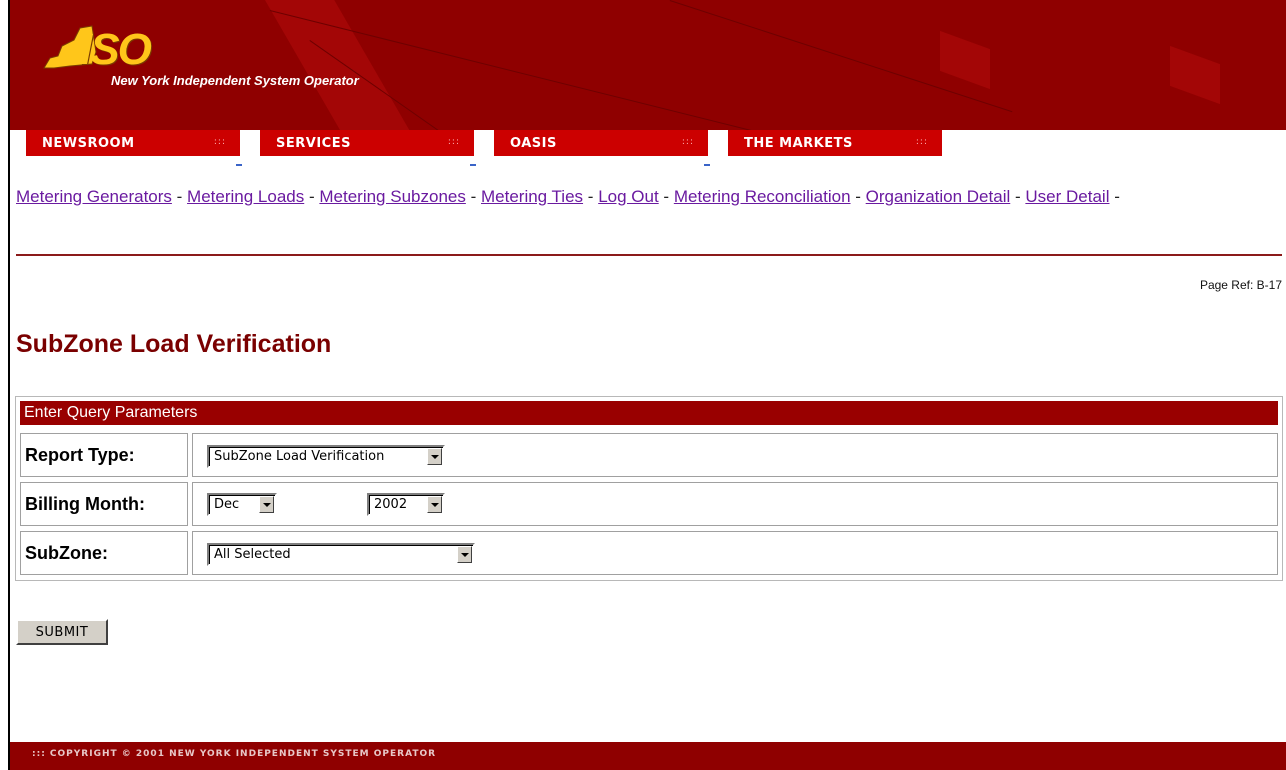 The height and width of the screenshot is (770, 1286). I want to click on logo-text: ISO, so click(116, 49).